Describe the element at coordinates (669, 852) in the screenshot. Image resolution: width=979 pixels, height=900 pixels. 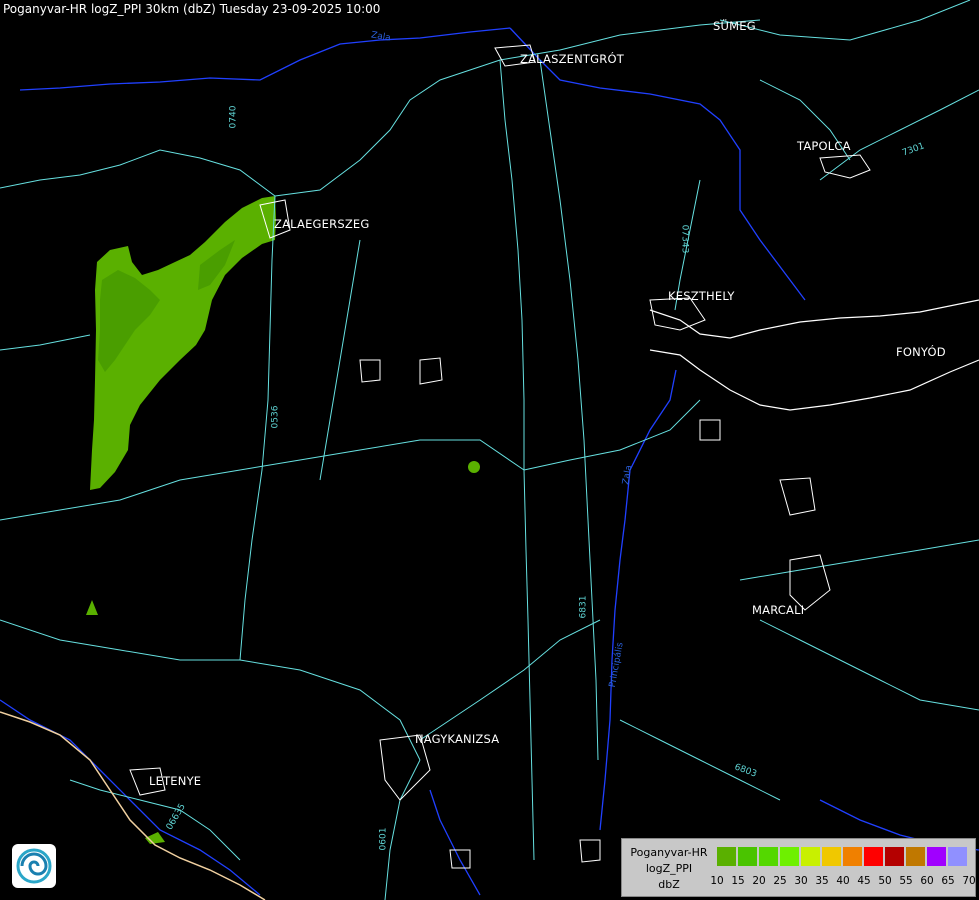
I see `legend-radar-name: Poganyvar-HR` at that location.